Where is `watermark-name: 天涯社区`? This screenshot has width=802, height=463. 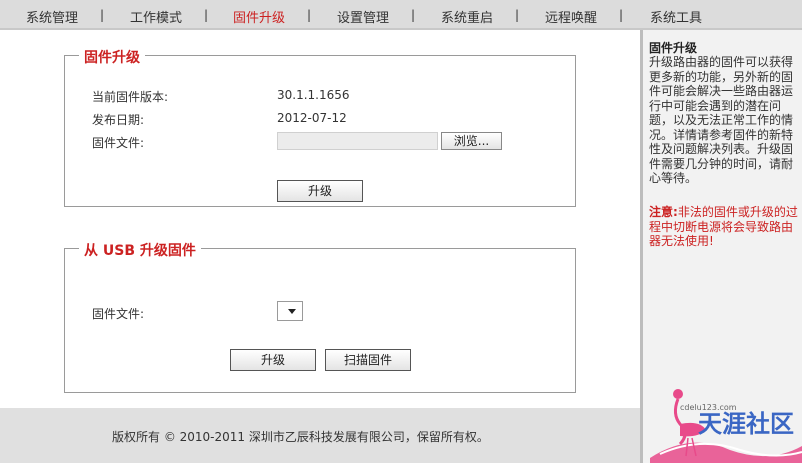 watermark-name: 天涯社区 is located at coordinates (746, 424).